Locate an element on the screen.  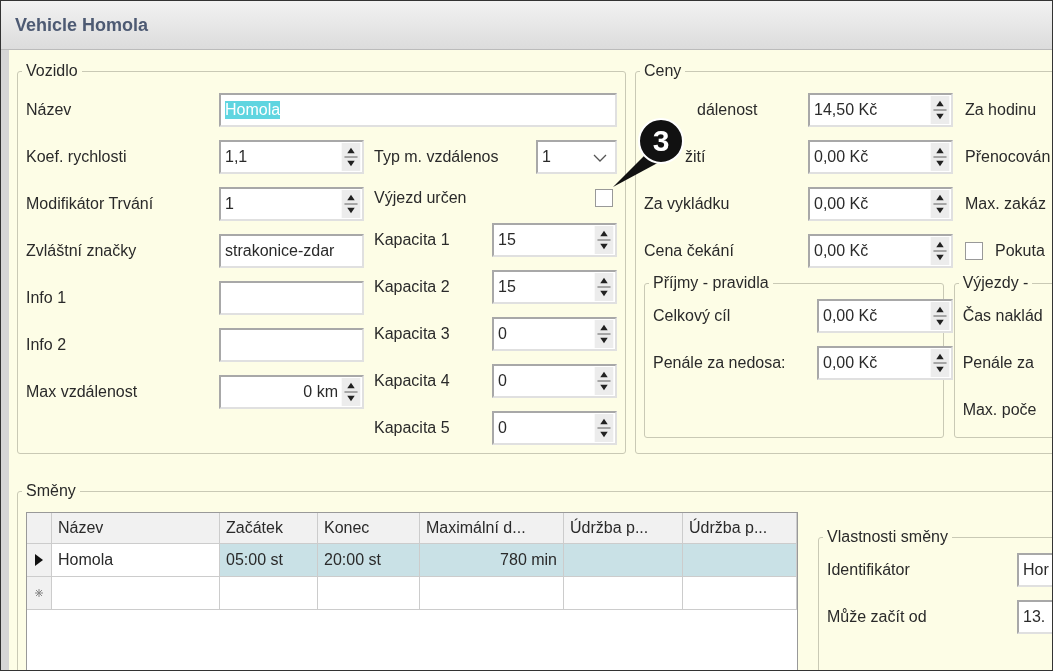
input-field: strakonice-zdar is located at coordinates (291, 250).